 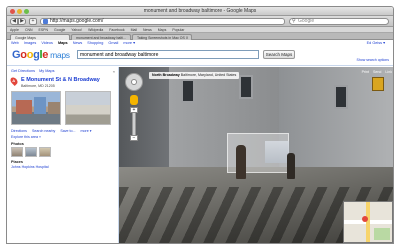 What do you see at coordinates (373, 60) in the screenshot?
I see `search-options-link: Show search options` at bounding box center [373, 60].